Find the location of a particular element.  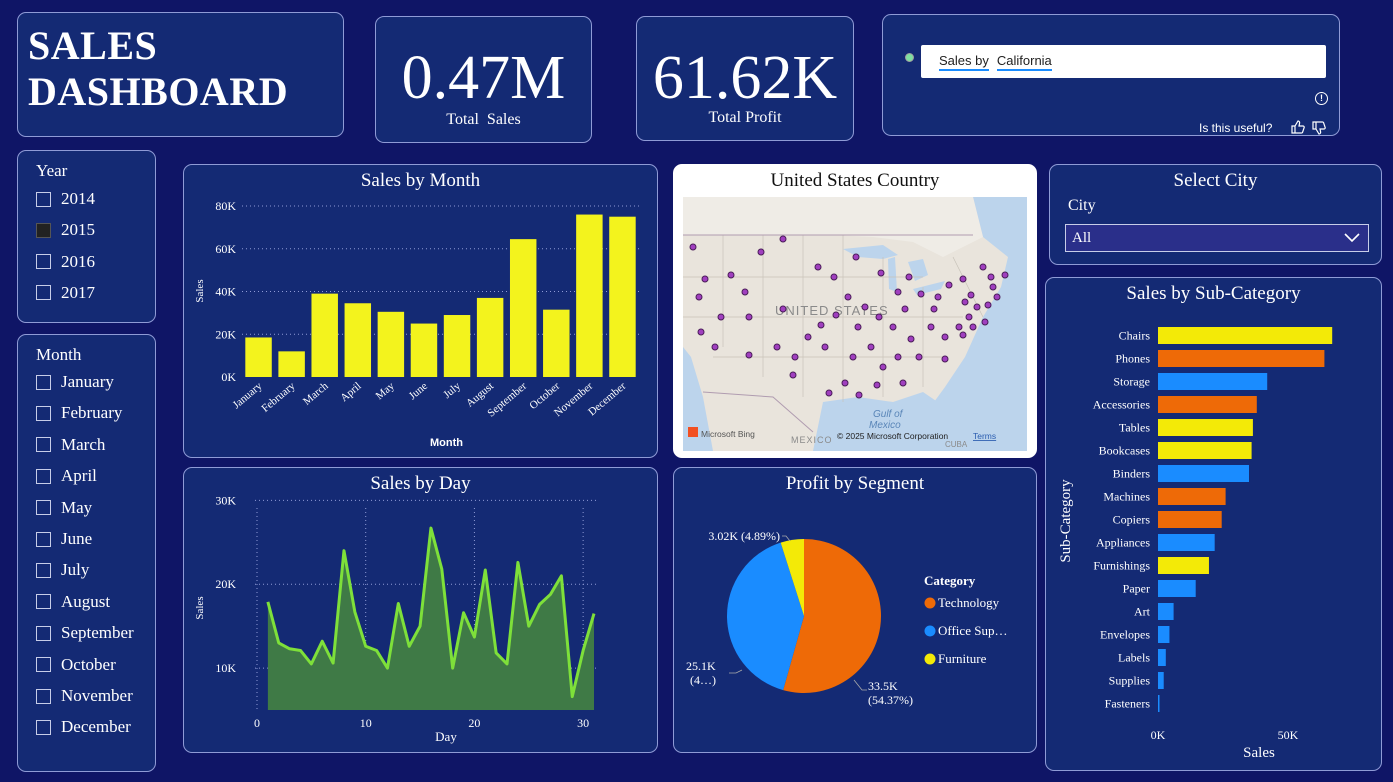

legend-item: Technology is located at coordinates (969, 602).